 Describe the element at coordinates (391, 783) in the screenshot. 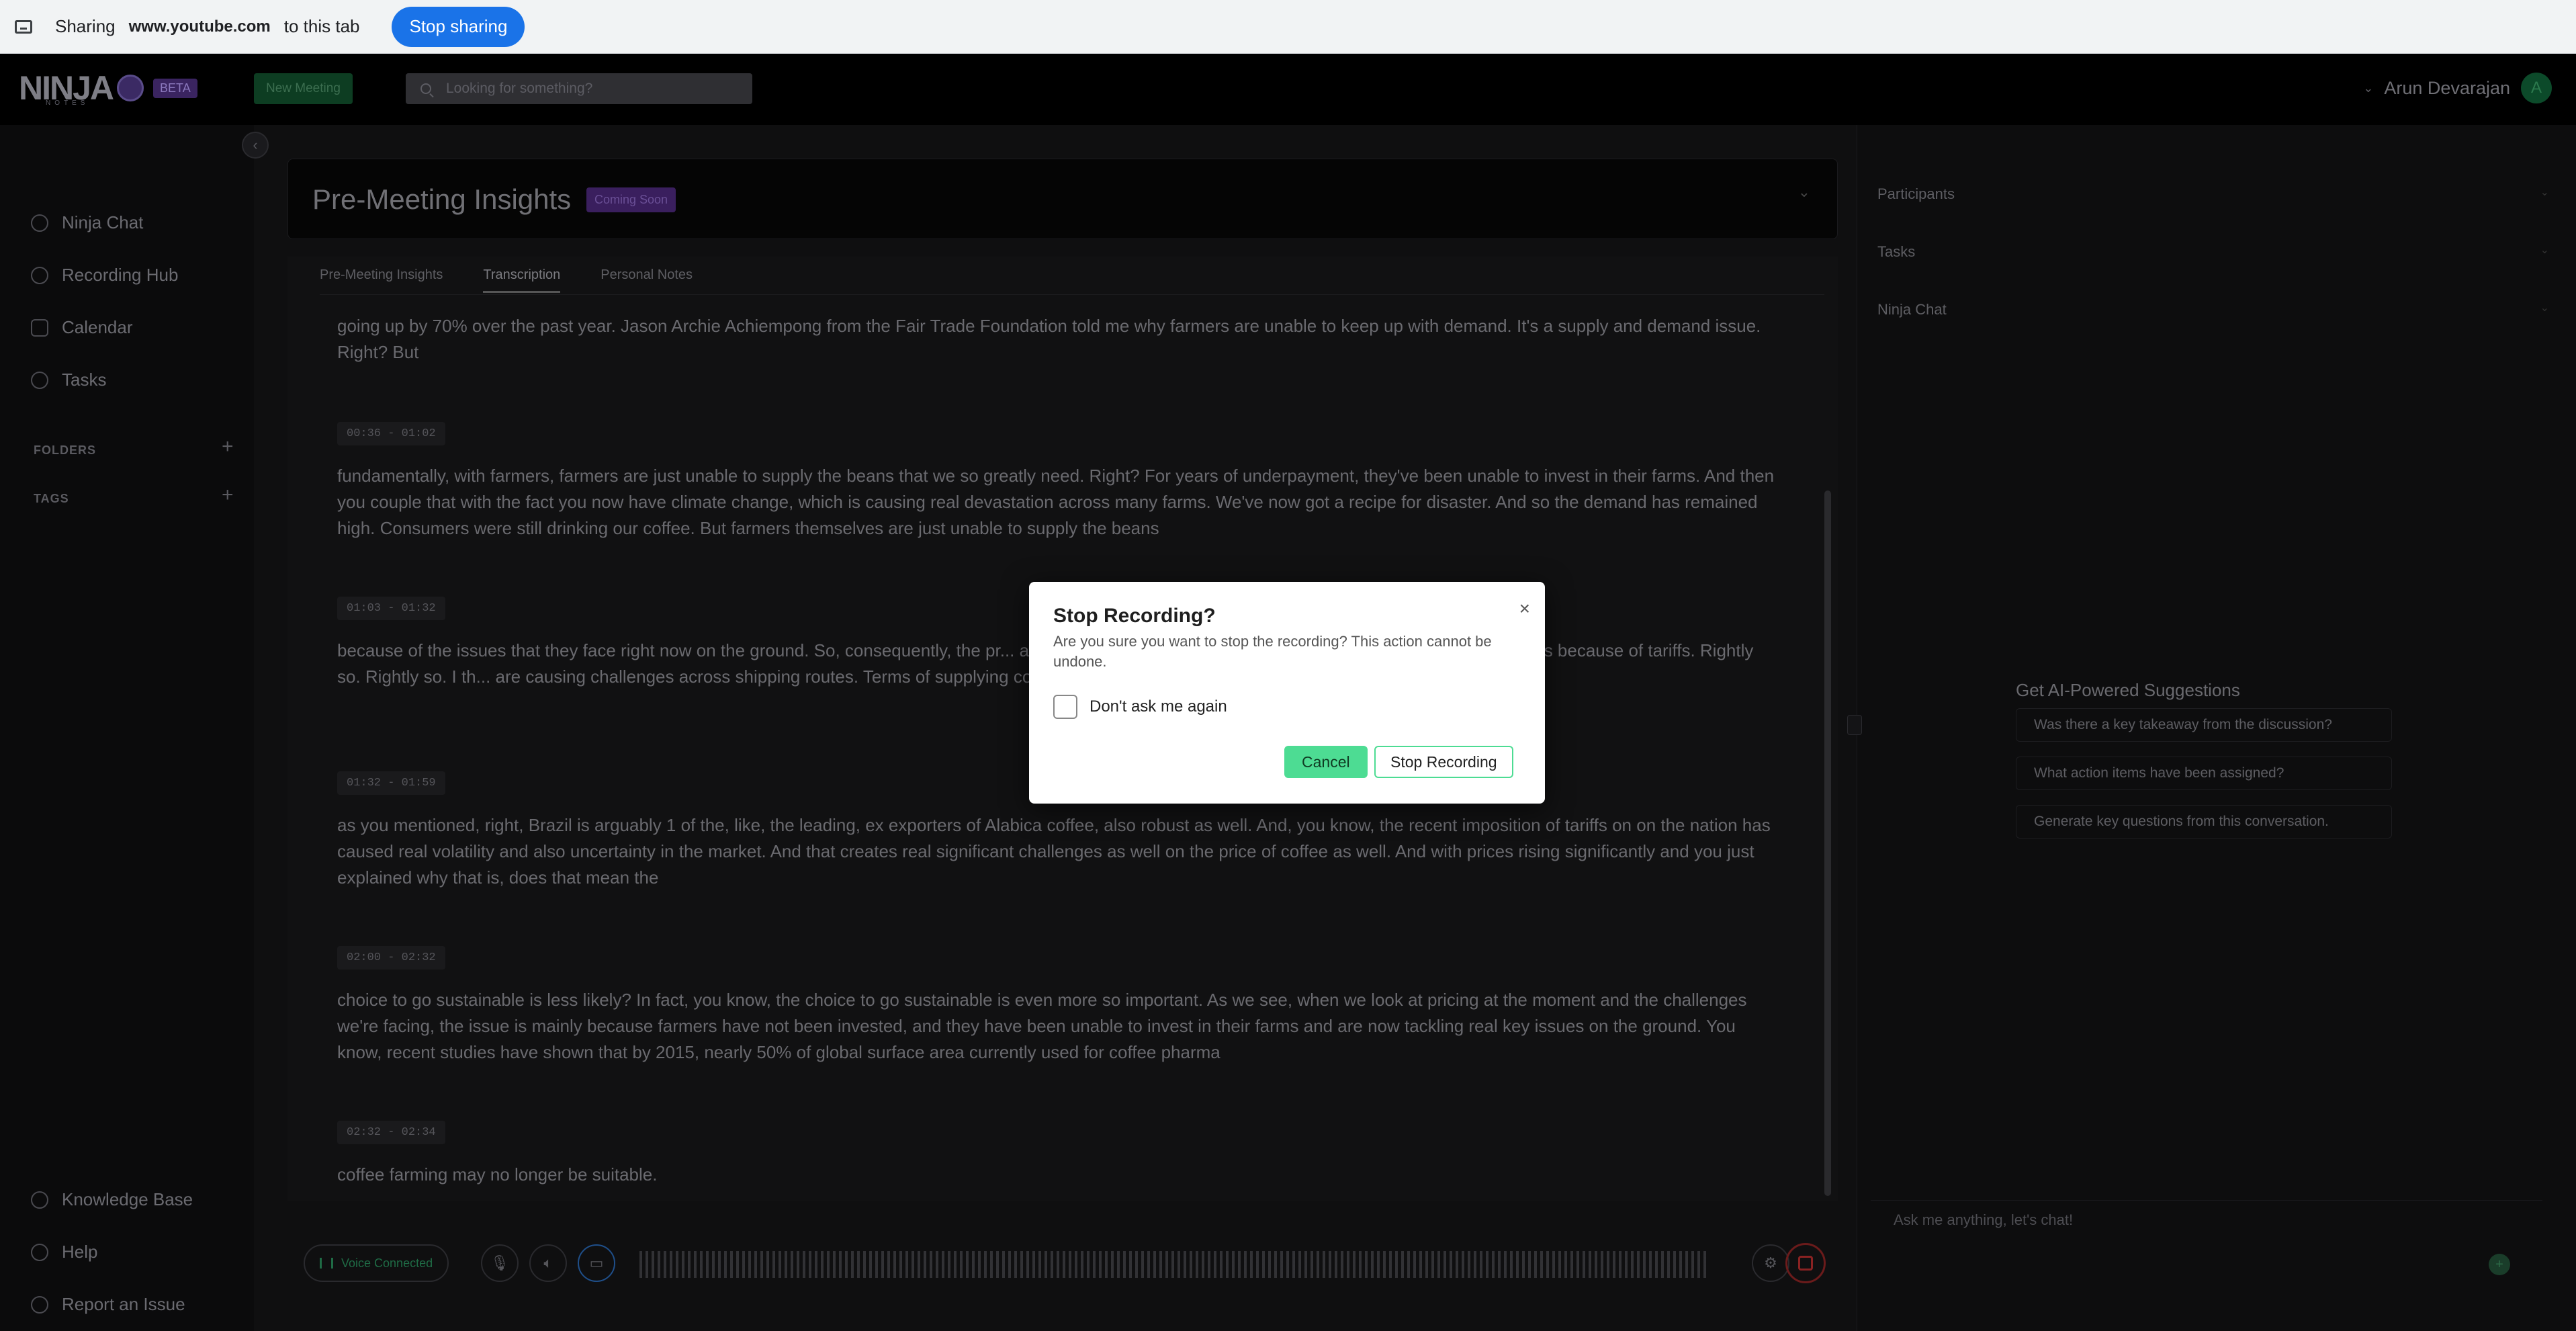

I see `timestamp: 01:32 - 01:59` at that location.